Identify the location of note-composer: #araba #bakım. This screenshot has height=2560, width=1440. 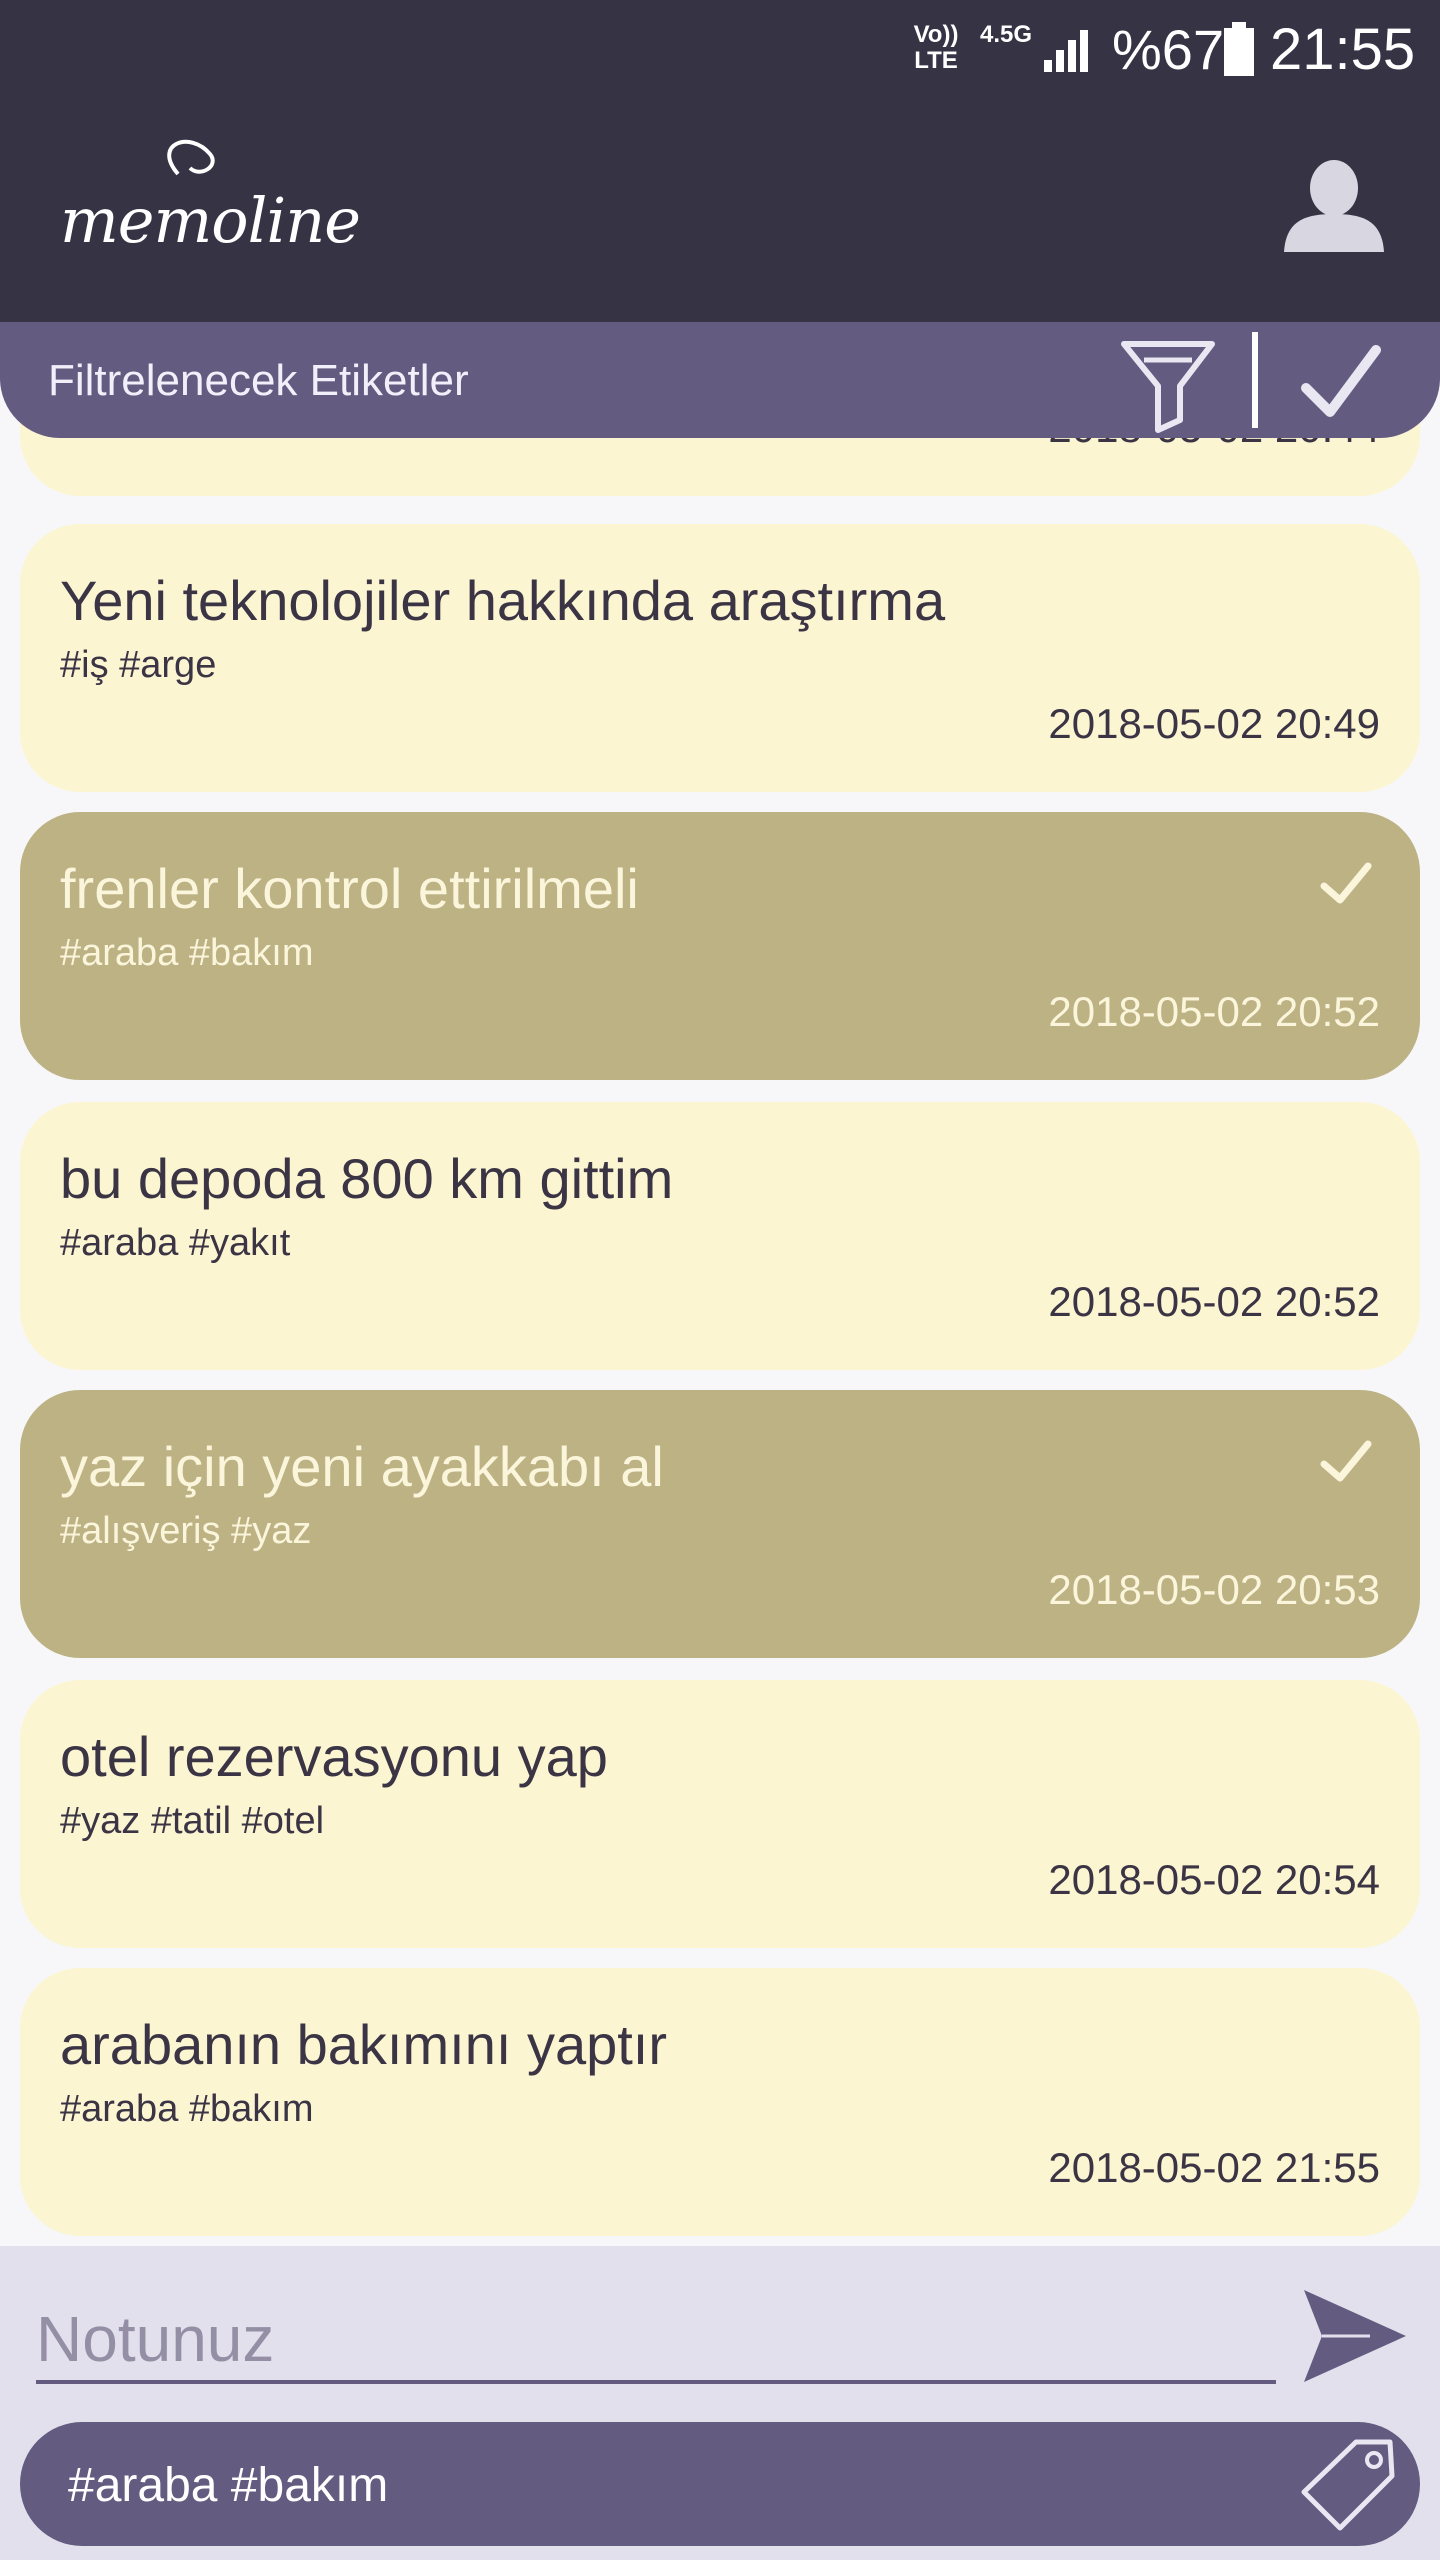
(720, 2403).